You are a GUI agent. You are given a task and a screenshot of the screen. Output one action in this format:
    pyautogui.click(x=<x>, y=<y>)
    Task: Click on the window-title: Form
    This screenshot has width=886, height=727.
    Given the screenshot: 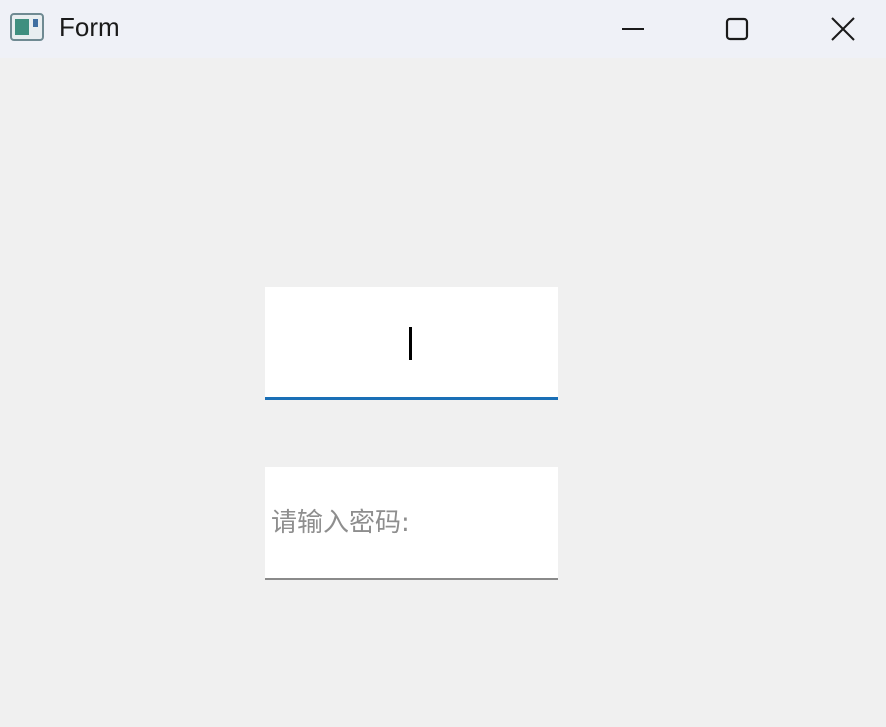 What is the action you would take?
    pyautogui.click(x=89, y=27)
    